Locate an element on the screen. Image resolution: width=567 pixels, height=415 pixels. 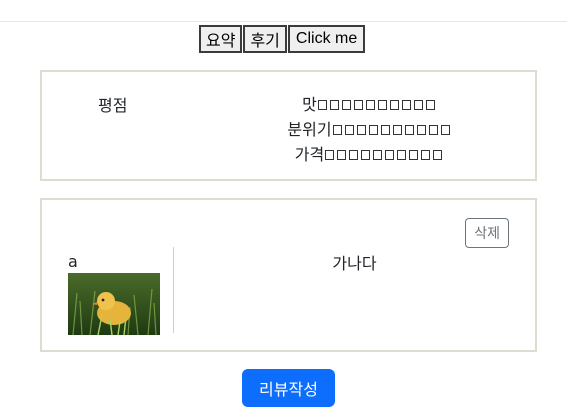
rating-line-taste: 맛 is located at coordinates (368, 104).